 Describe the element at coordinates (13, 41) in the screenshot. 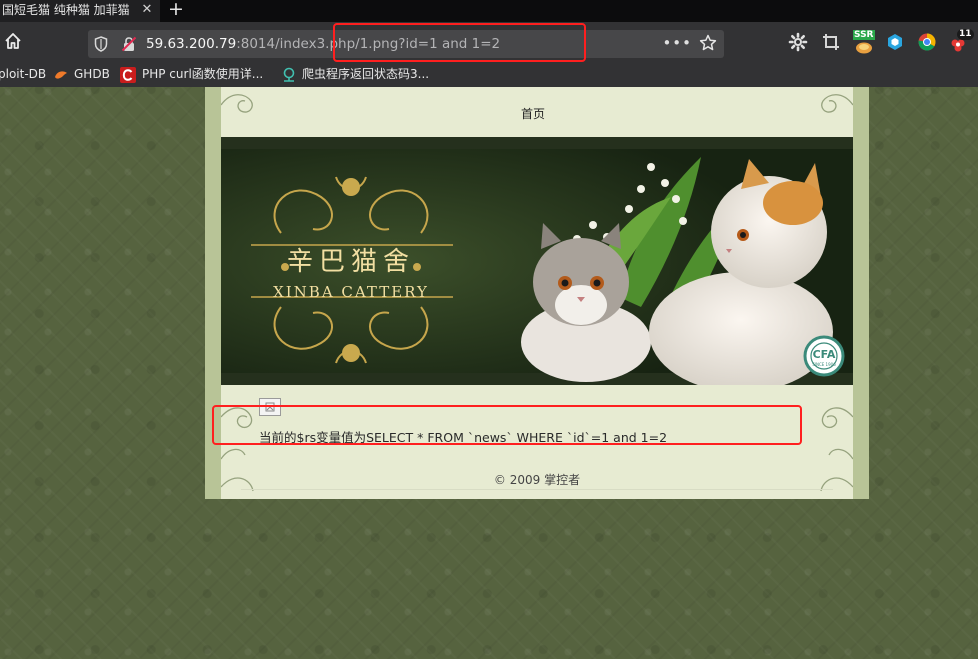

I see `home-icon` at that location.